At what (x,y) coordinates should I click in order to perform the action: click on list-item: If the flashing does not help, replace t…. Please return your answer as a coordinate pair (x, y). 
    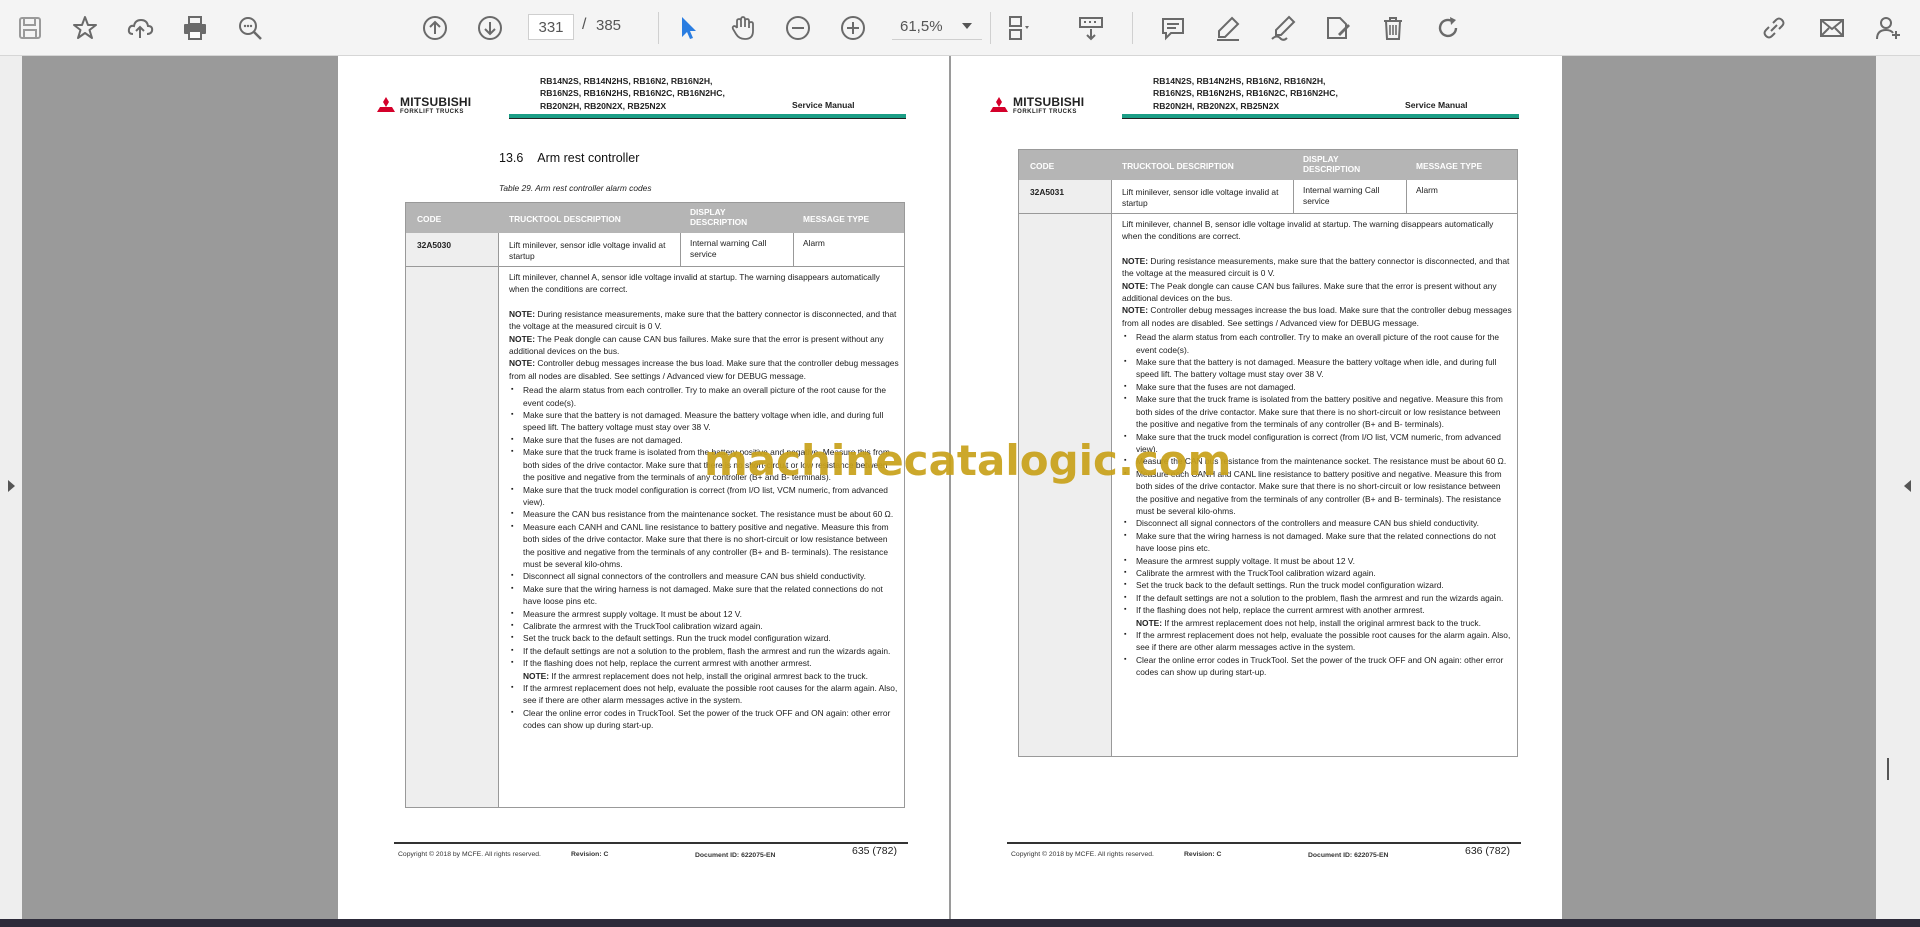
    Looking at the image, I should click on (705, 669).